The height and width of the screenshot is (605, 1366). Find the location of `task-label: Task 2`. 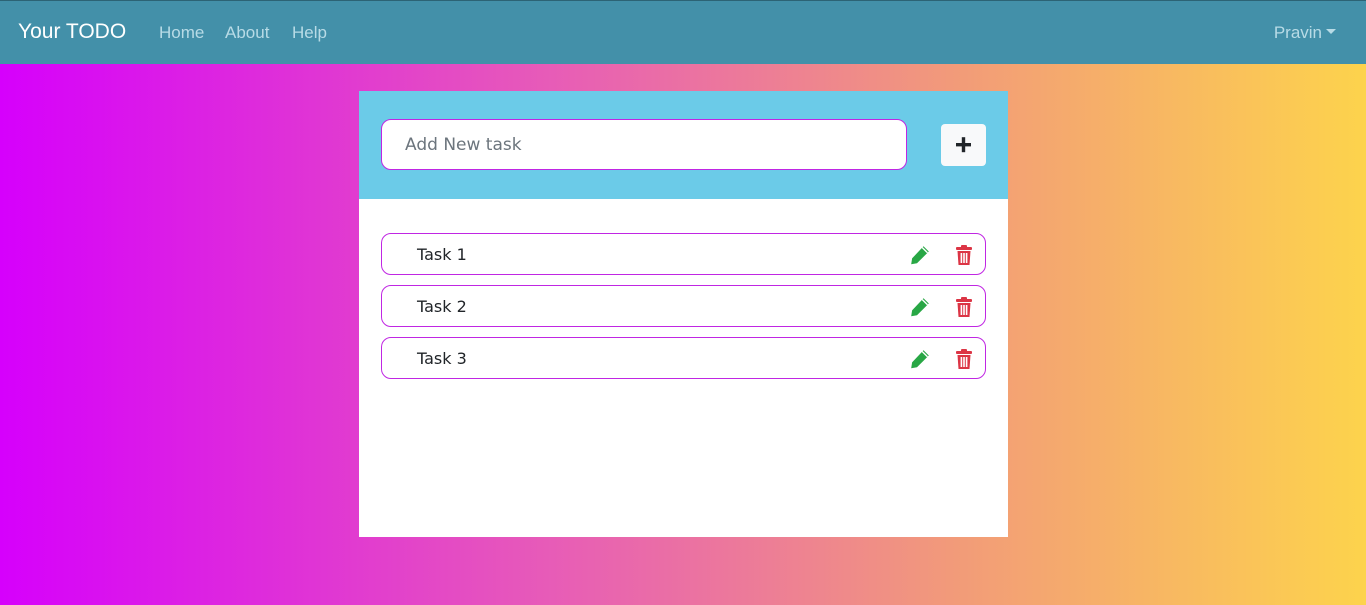

task-label: Task 2 is located at coordinates (442, 306).